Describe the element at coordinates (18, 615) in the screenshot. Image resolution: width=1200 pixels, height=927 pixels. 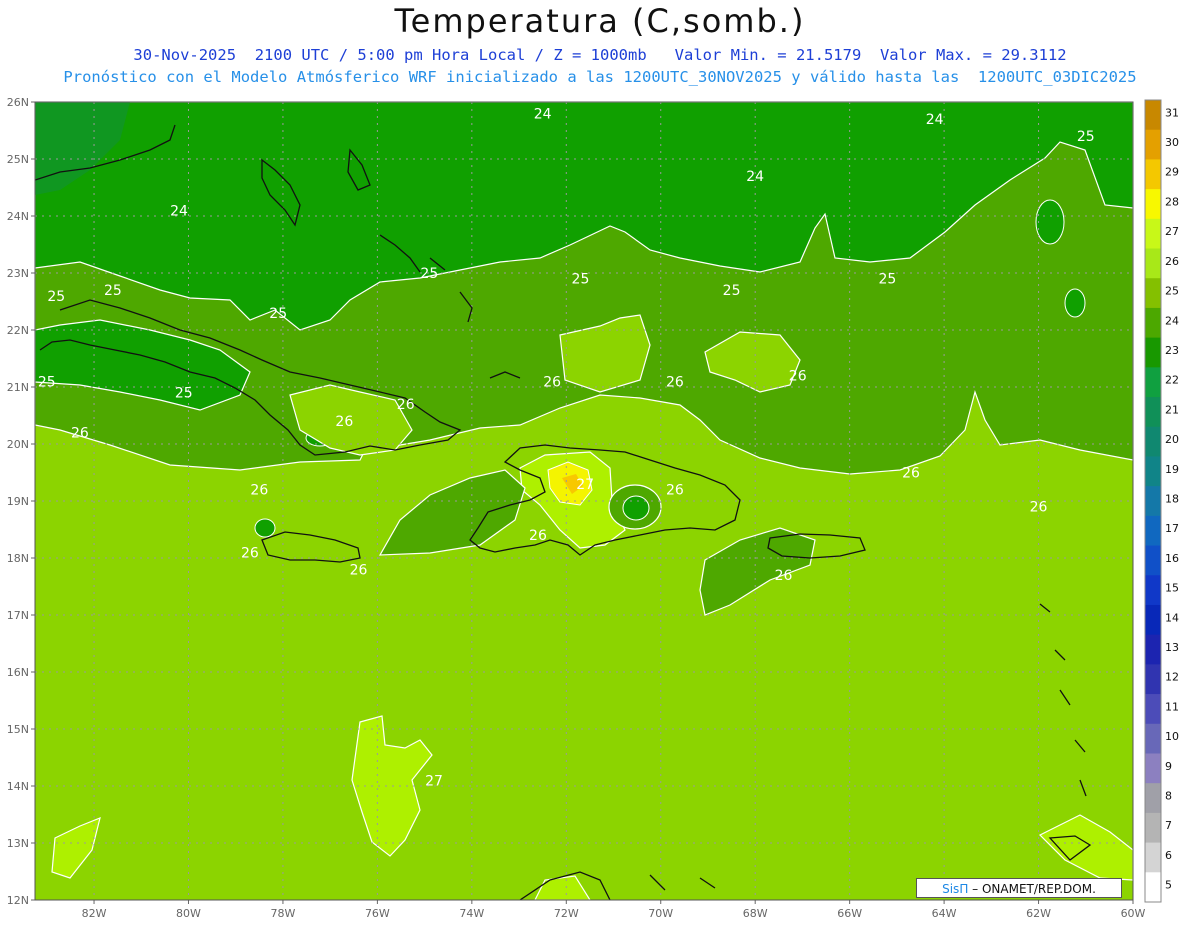
I see `lat-label-17N: 17N` at that location.